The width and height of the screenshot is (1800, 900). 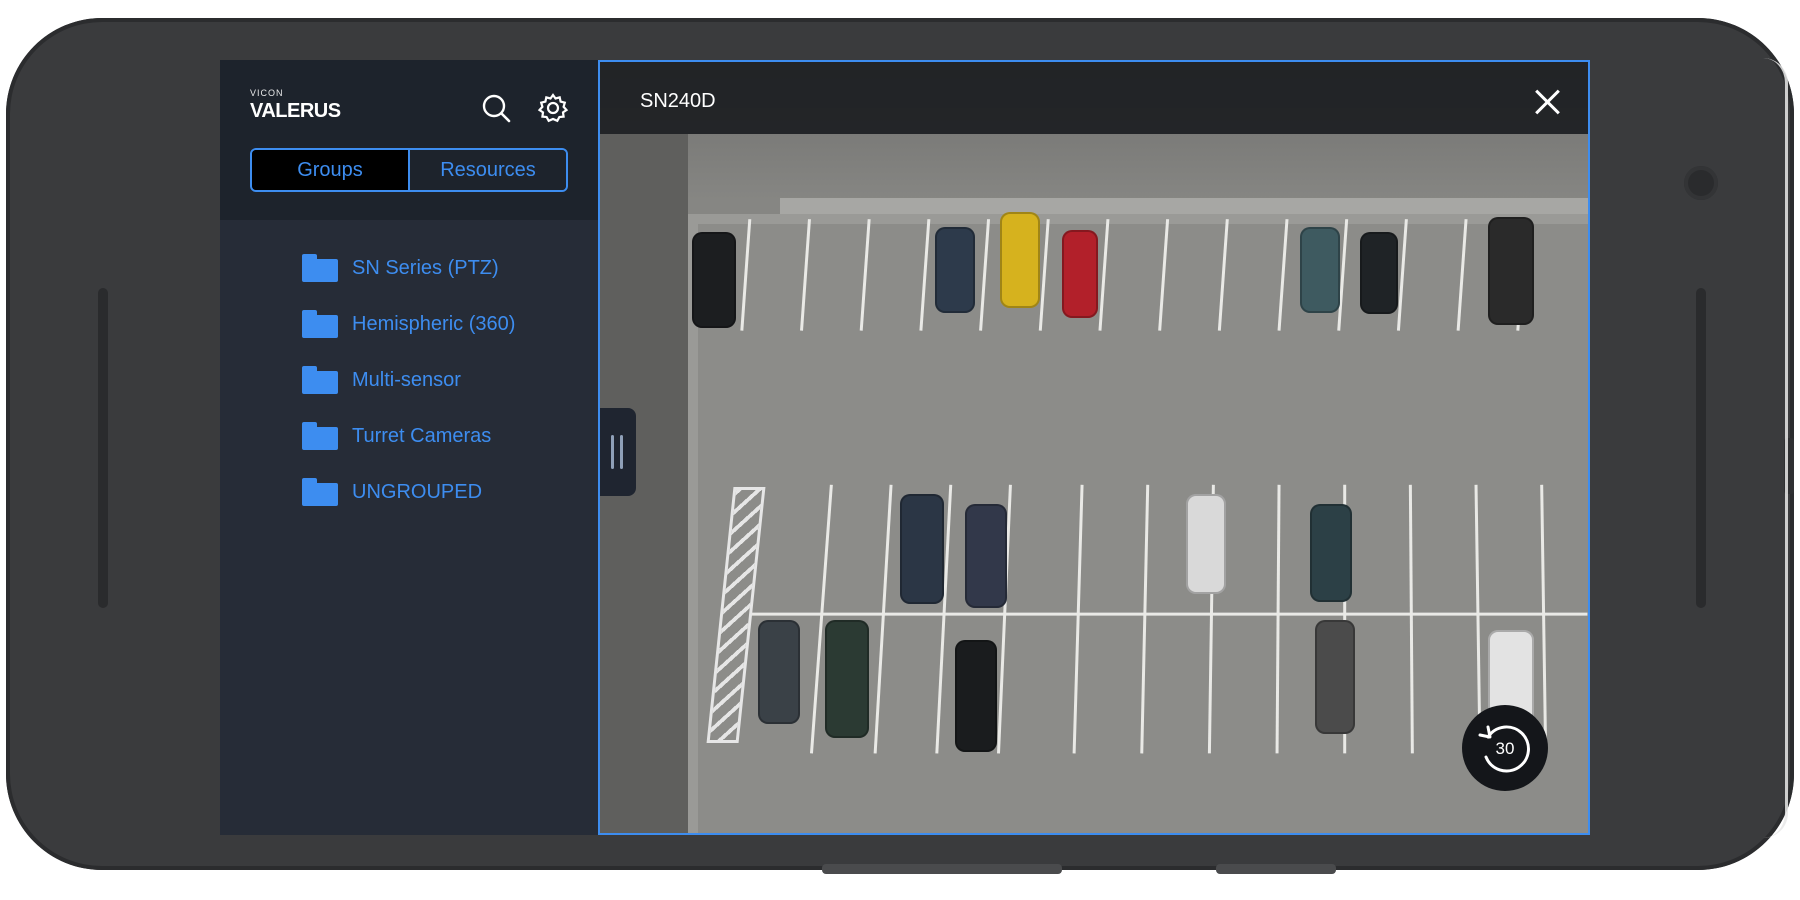 I want to click on app-logo: VICON VALERUS, so click(x=295, y=105).